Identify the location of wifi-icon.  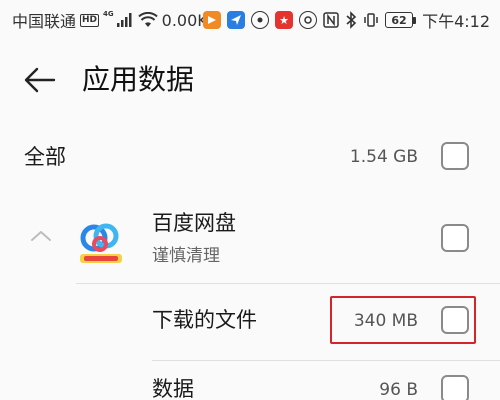
(147, 19).